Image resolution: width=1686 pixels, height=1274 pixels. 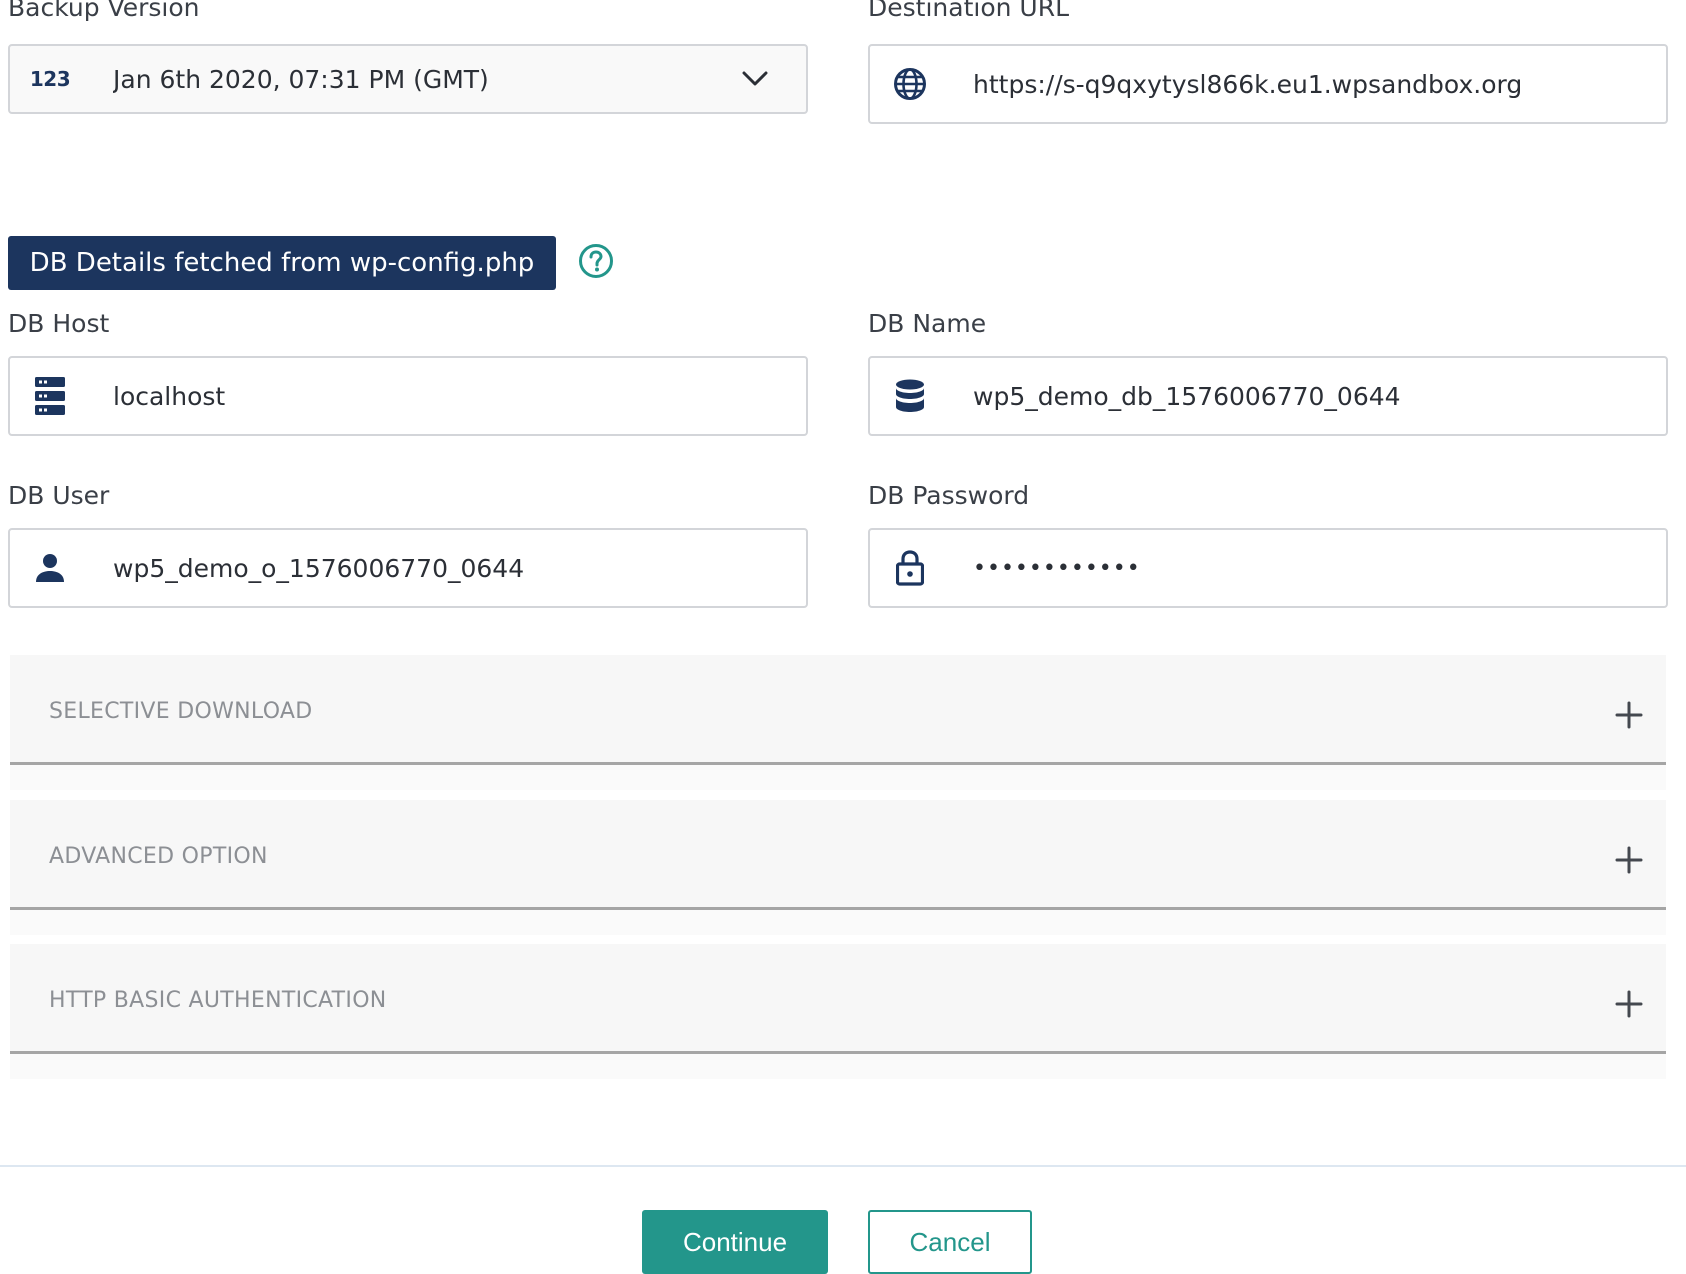 What do you see at coordinates (408, 396) in the screenshot?
I see `db-host-field: localhost` at bounding box center [408, 396].